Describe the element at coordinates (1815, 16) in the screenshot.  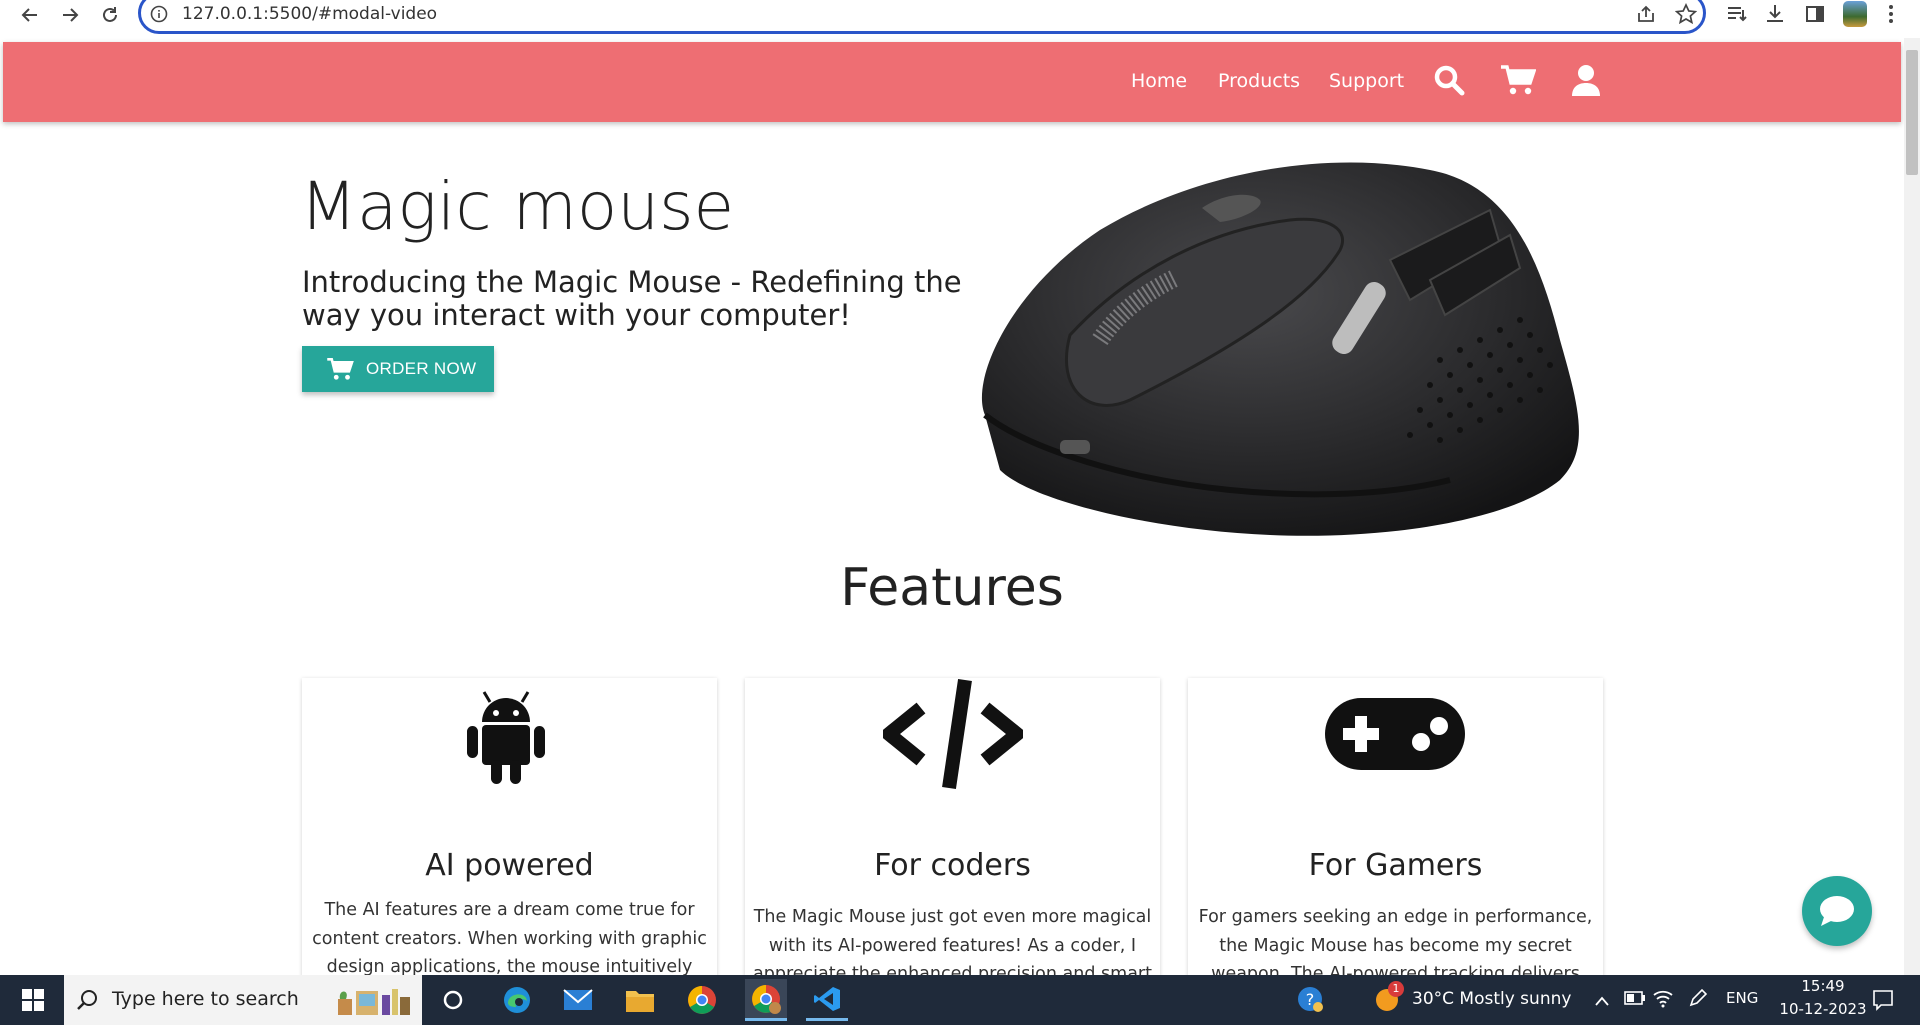
I see `side-panel-icon` at that location.